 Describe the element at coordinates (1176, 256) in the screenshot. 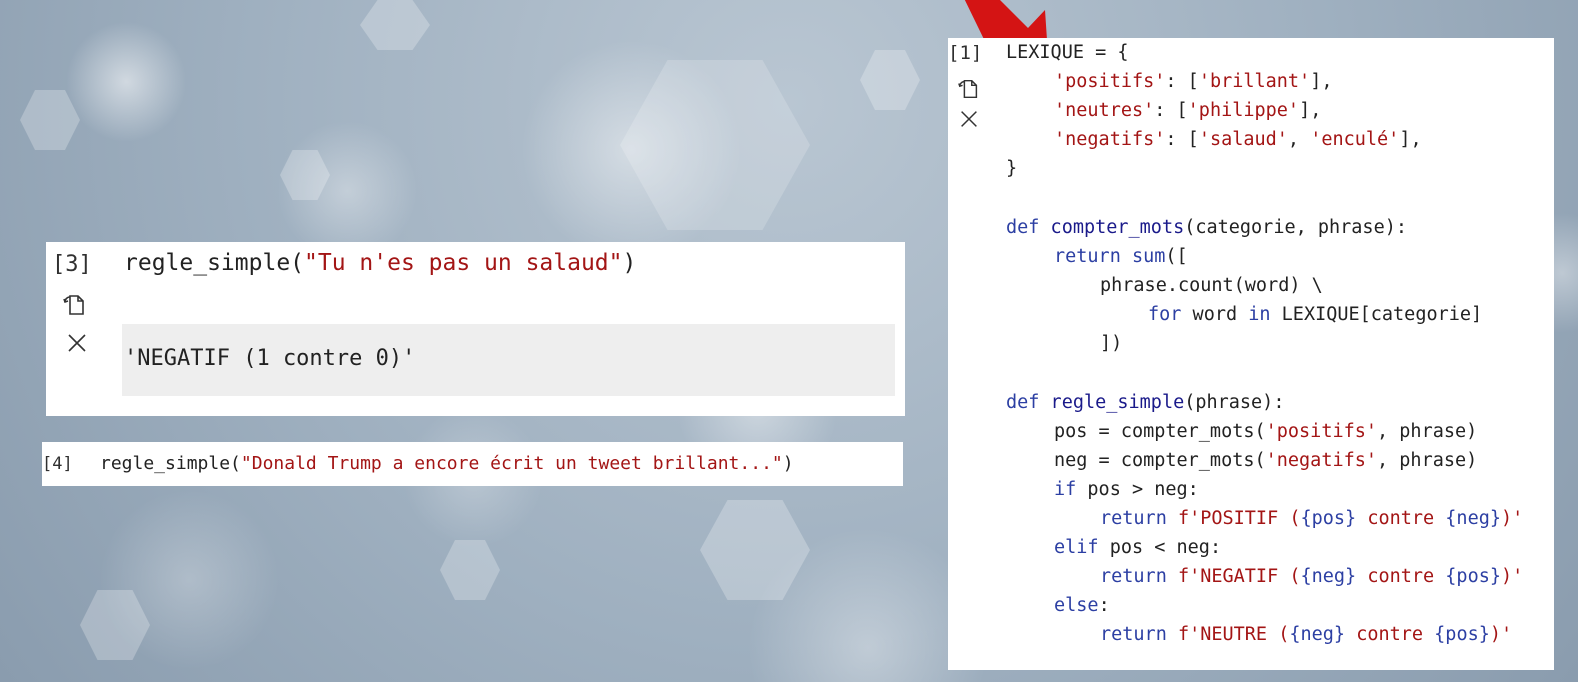

I see `code-text: ([` at that location.